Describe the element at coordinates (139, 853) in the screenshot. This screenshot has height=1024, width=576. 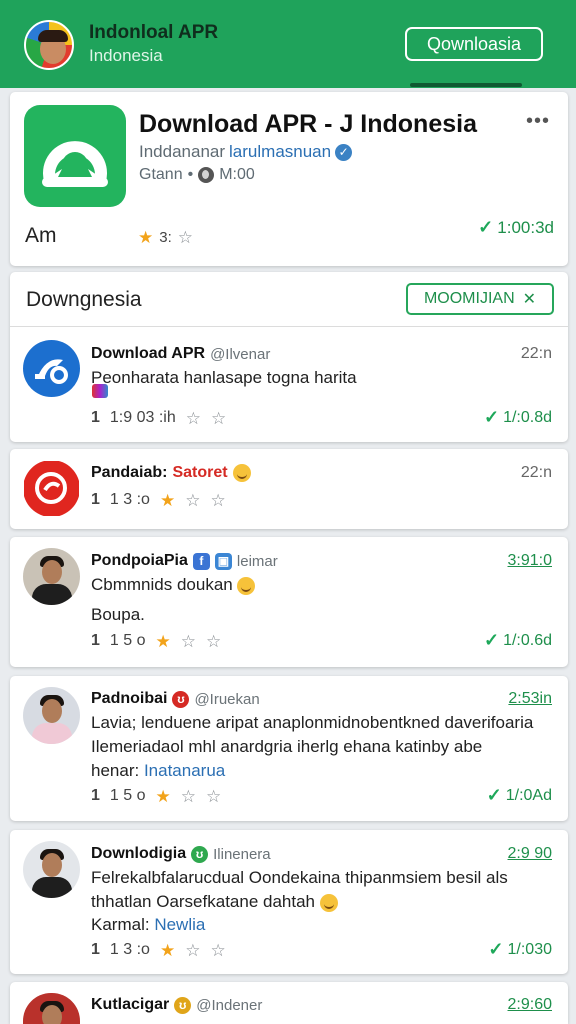
I see `author-name: Downlodigia` at that location.